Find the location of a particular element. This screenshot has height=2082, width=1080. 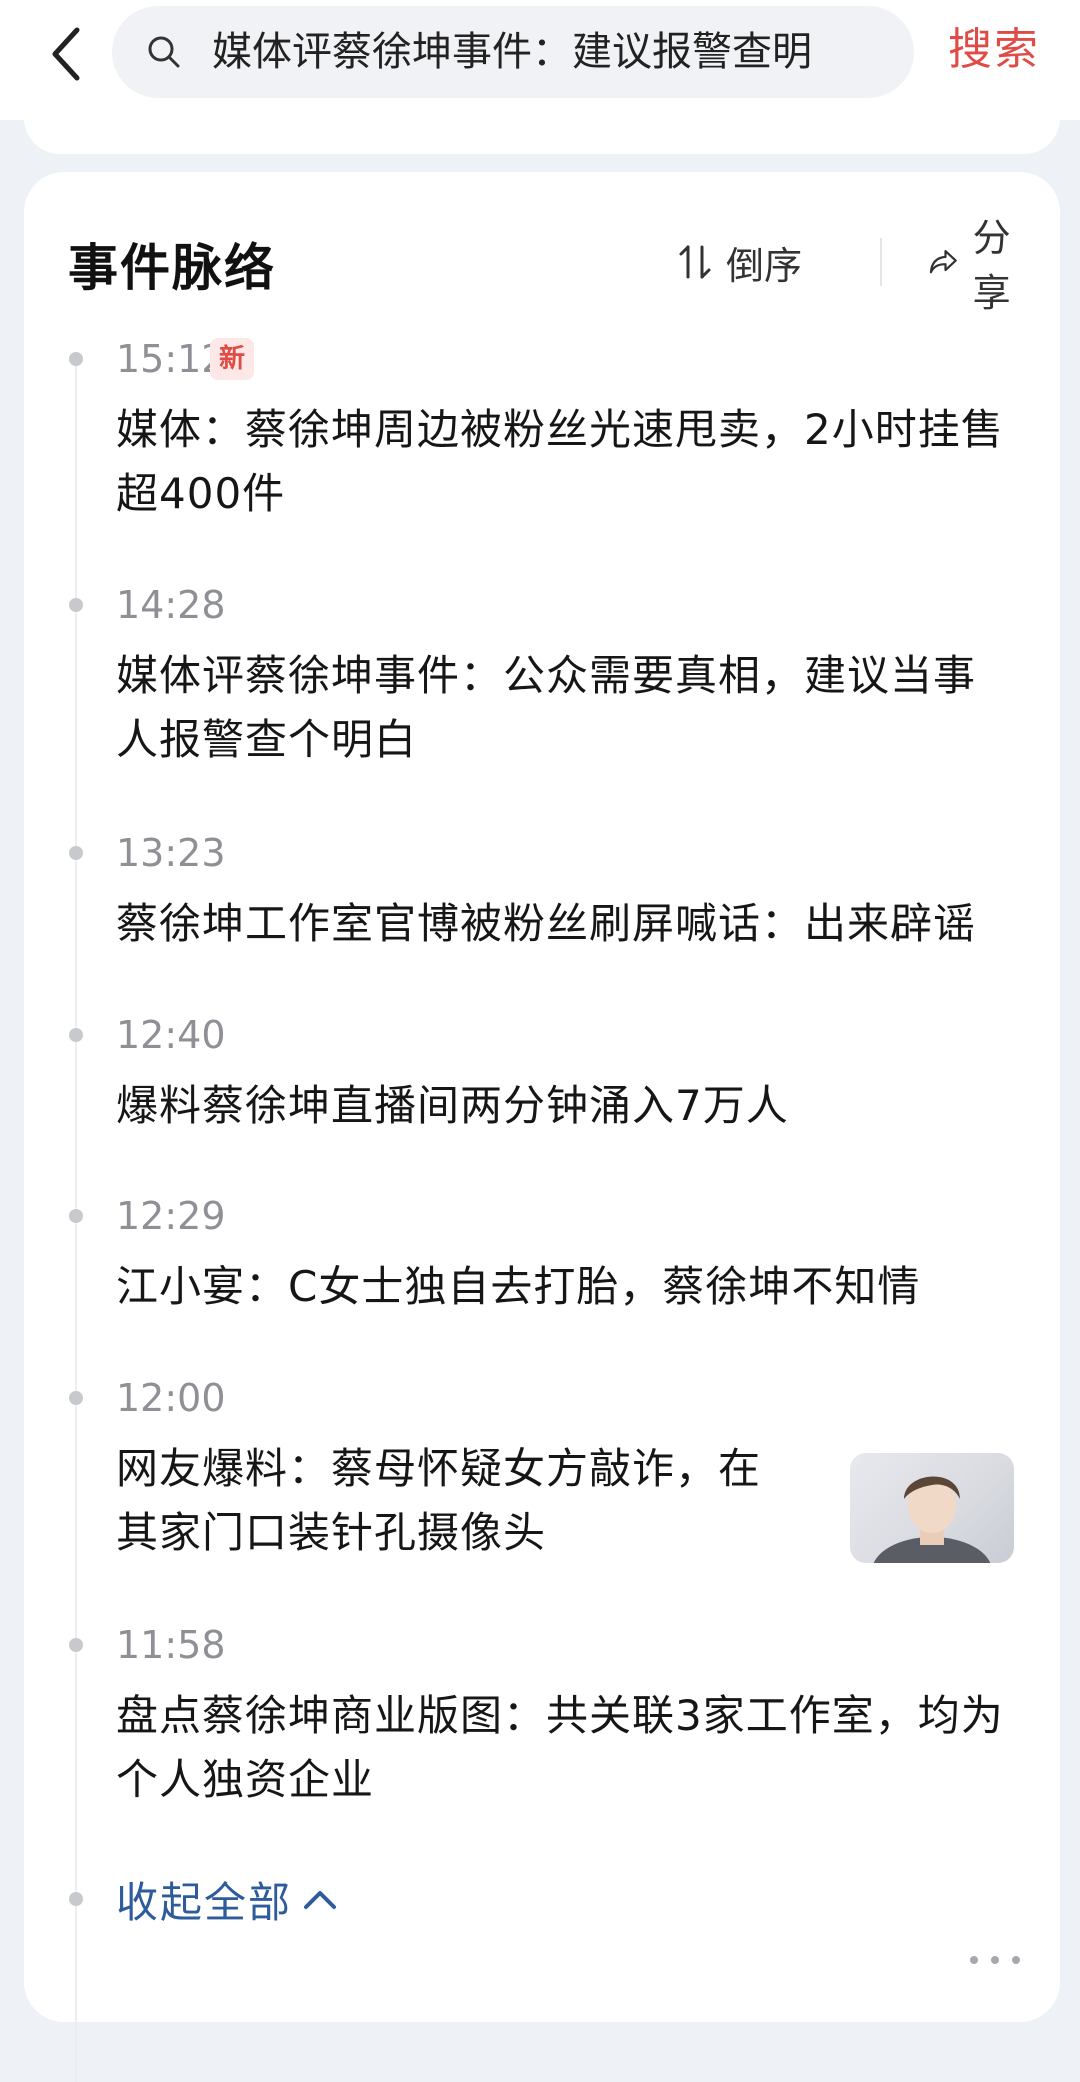

search-submit-button: 搜索 is located at coordinates (1008, 50).